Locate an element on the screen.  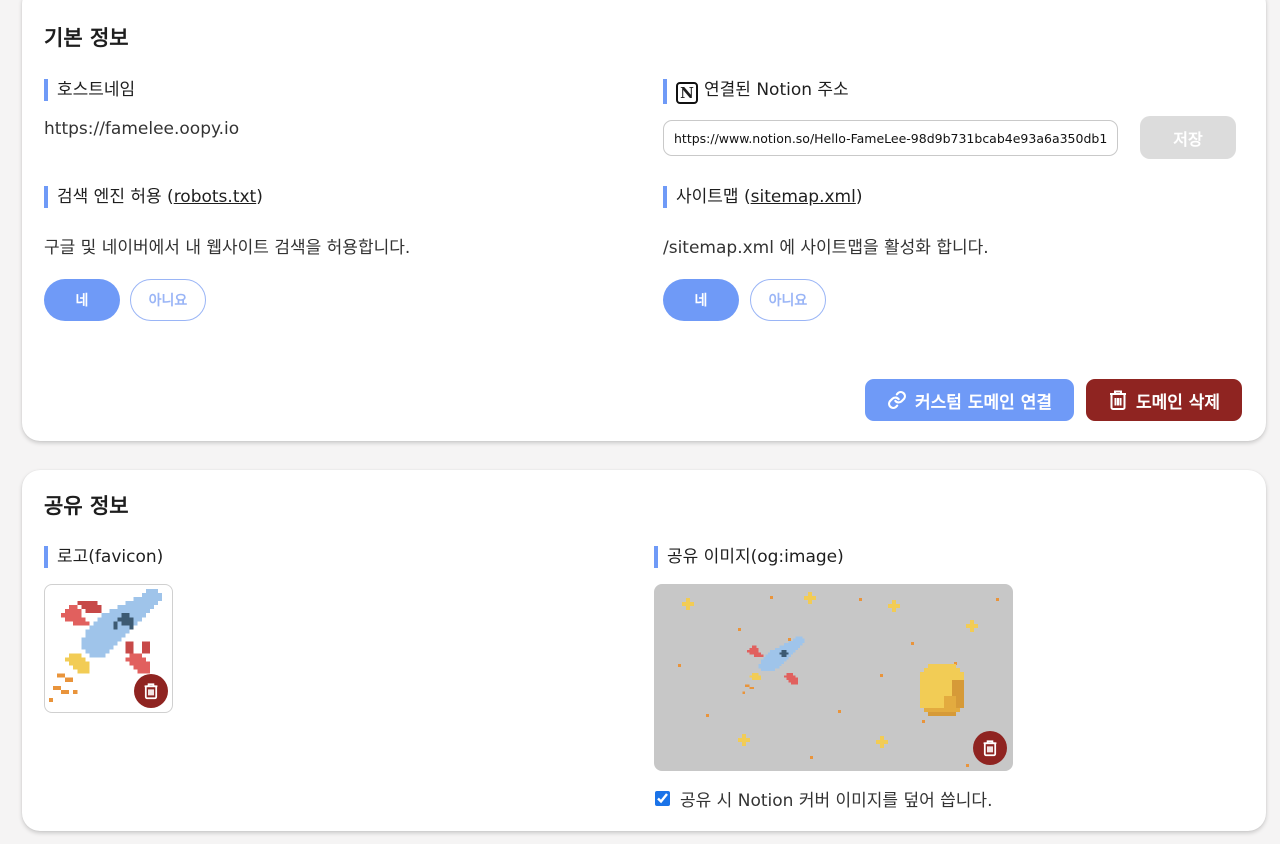
og-image-delete-button is located at coordinates (990, 748).